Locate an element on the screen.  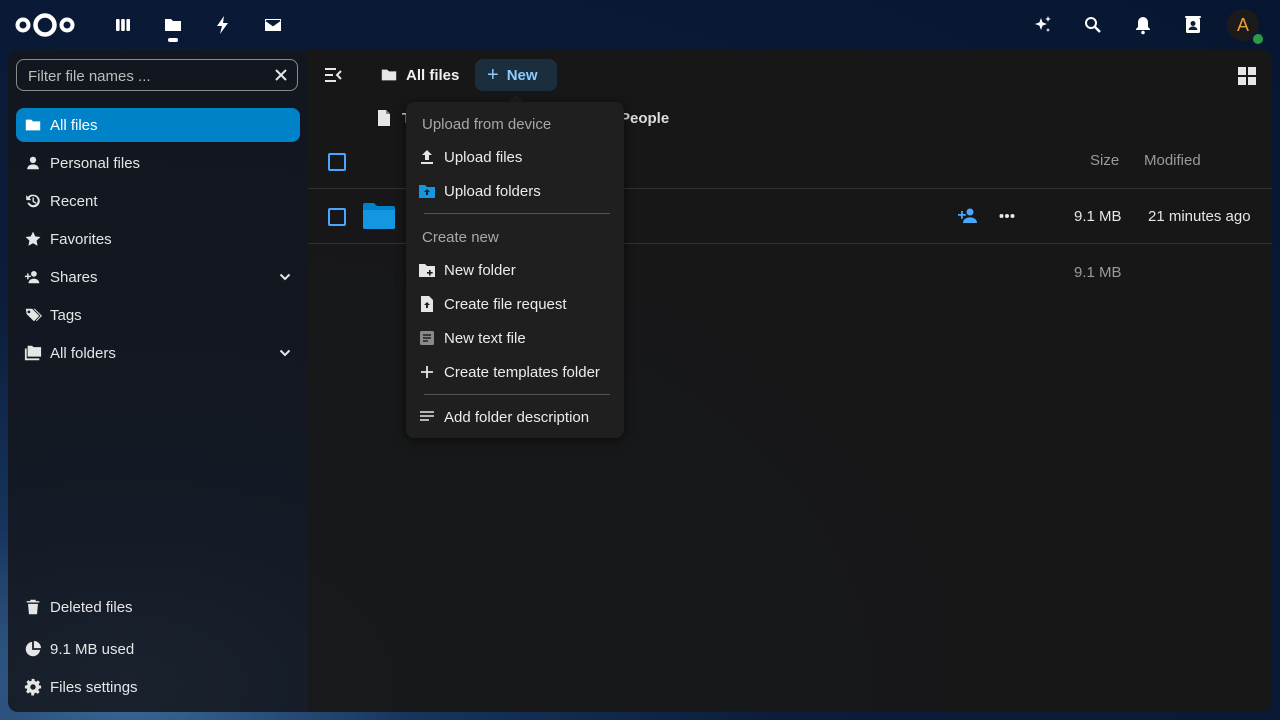
online-status-badge is located at coordinates (1258, 39).